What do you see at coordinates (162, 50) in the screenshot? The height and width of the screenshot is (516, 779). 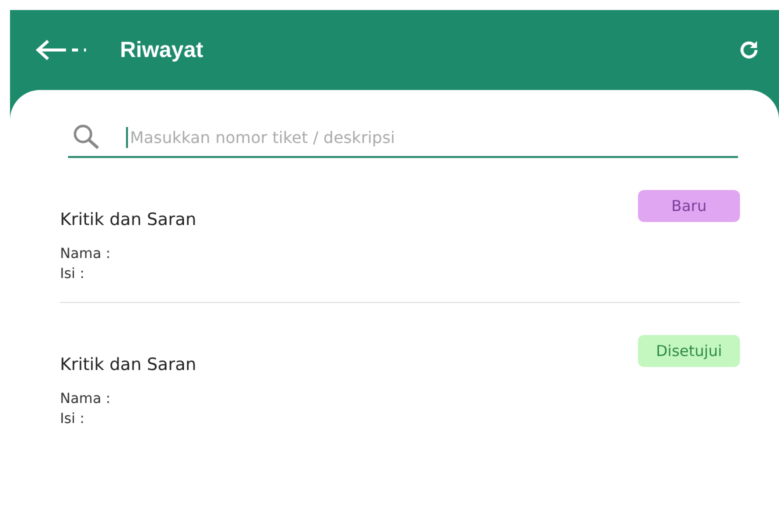 I see `page-title: Riwayat` at bounding box center [162, 50].